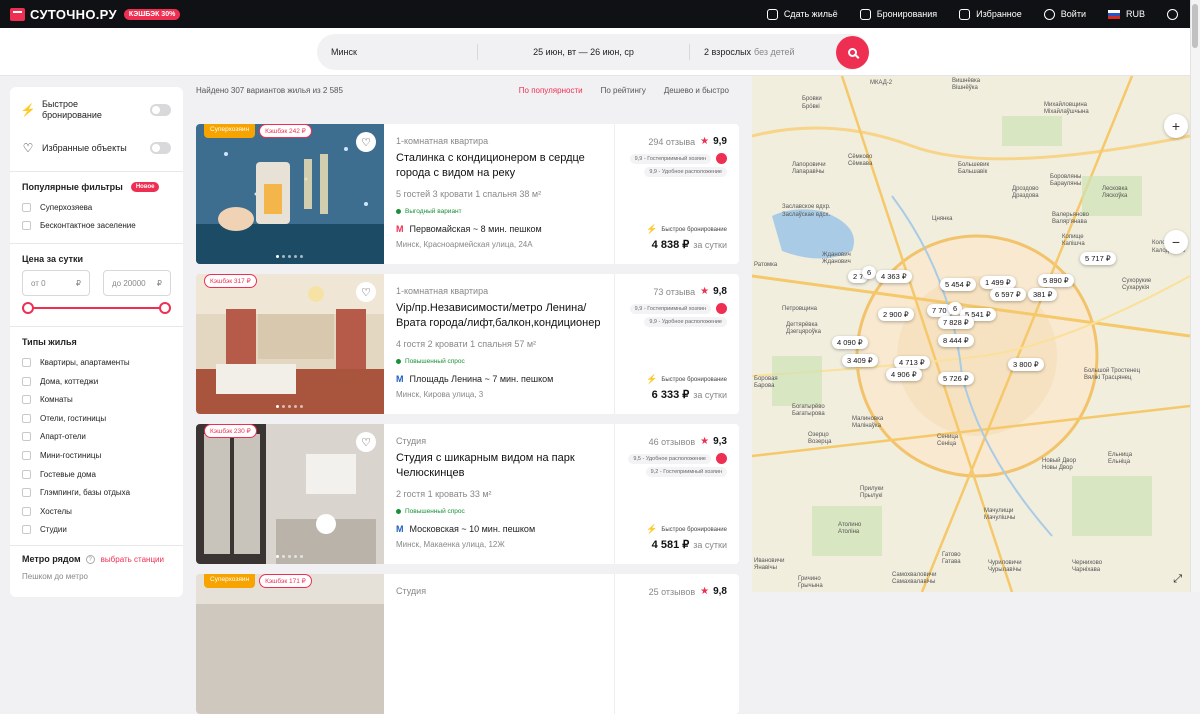 The width and height of the screenshot is (1200, 714). I want to click on map-label: Заслаўскае вдсх., so click(806, 215).